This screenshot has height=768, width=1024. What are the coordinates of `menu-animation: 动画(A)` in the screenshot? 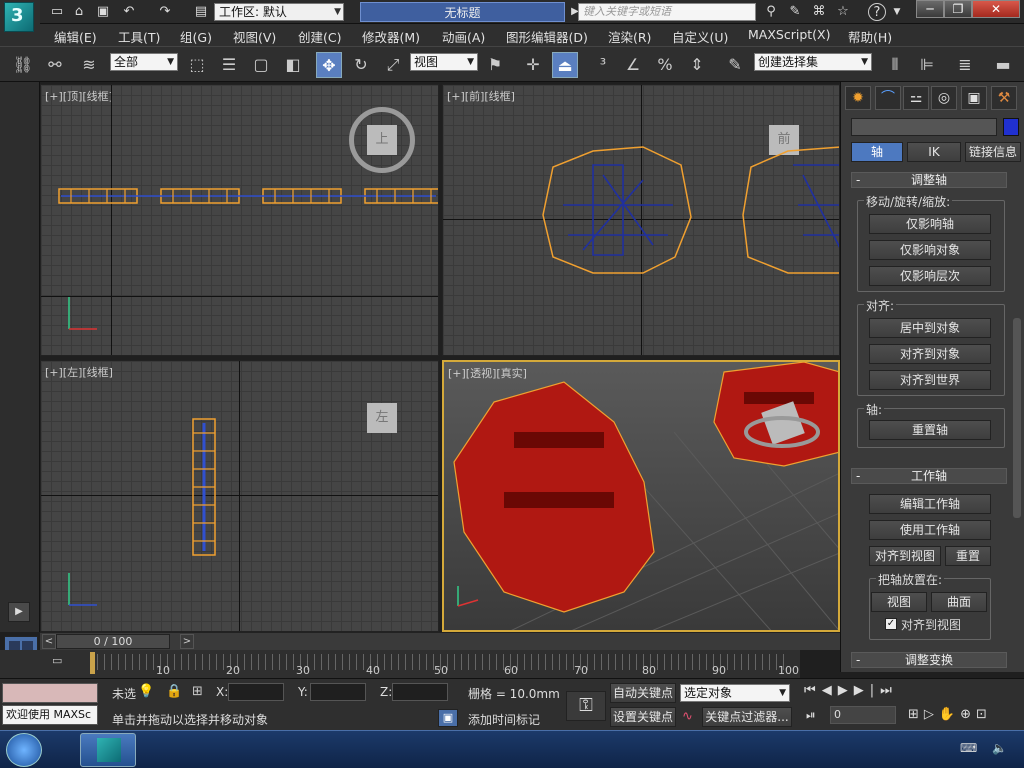 It's located at (463, 36).